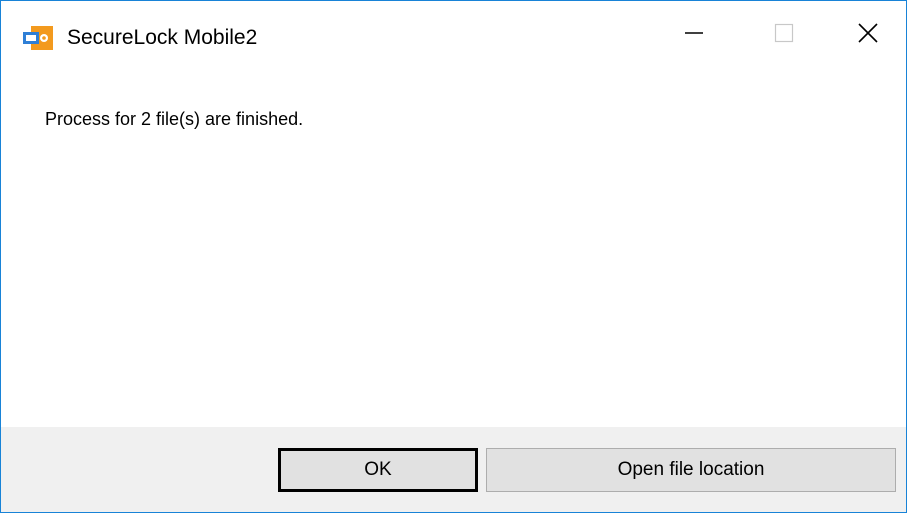 This screenshot has height=513, width=907. I want to click on minimize-icon, so click(694, 35).